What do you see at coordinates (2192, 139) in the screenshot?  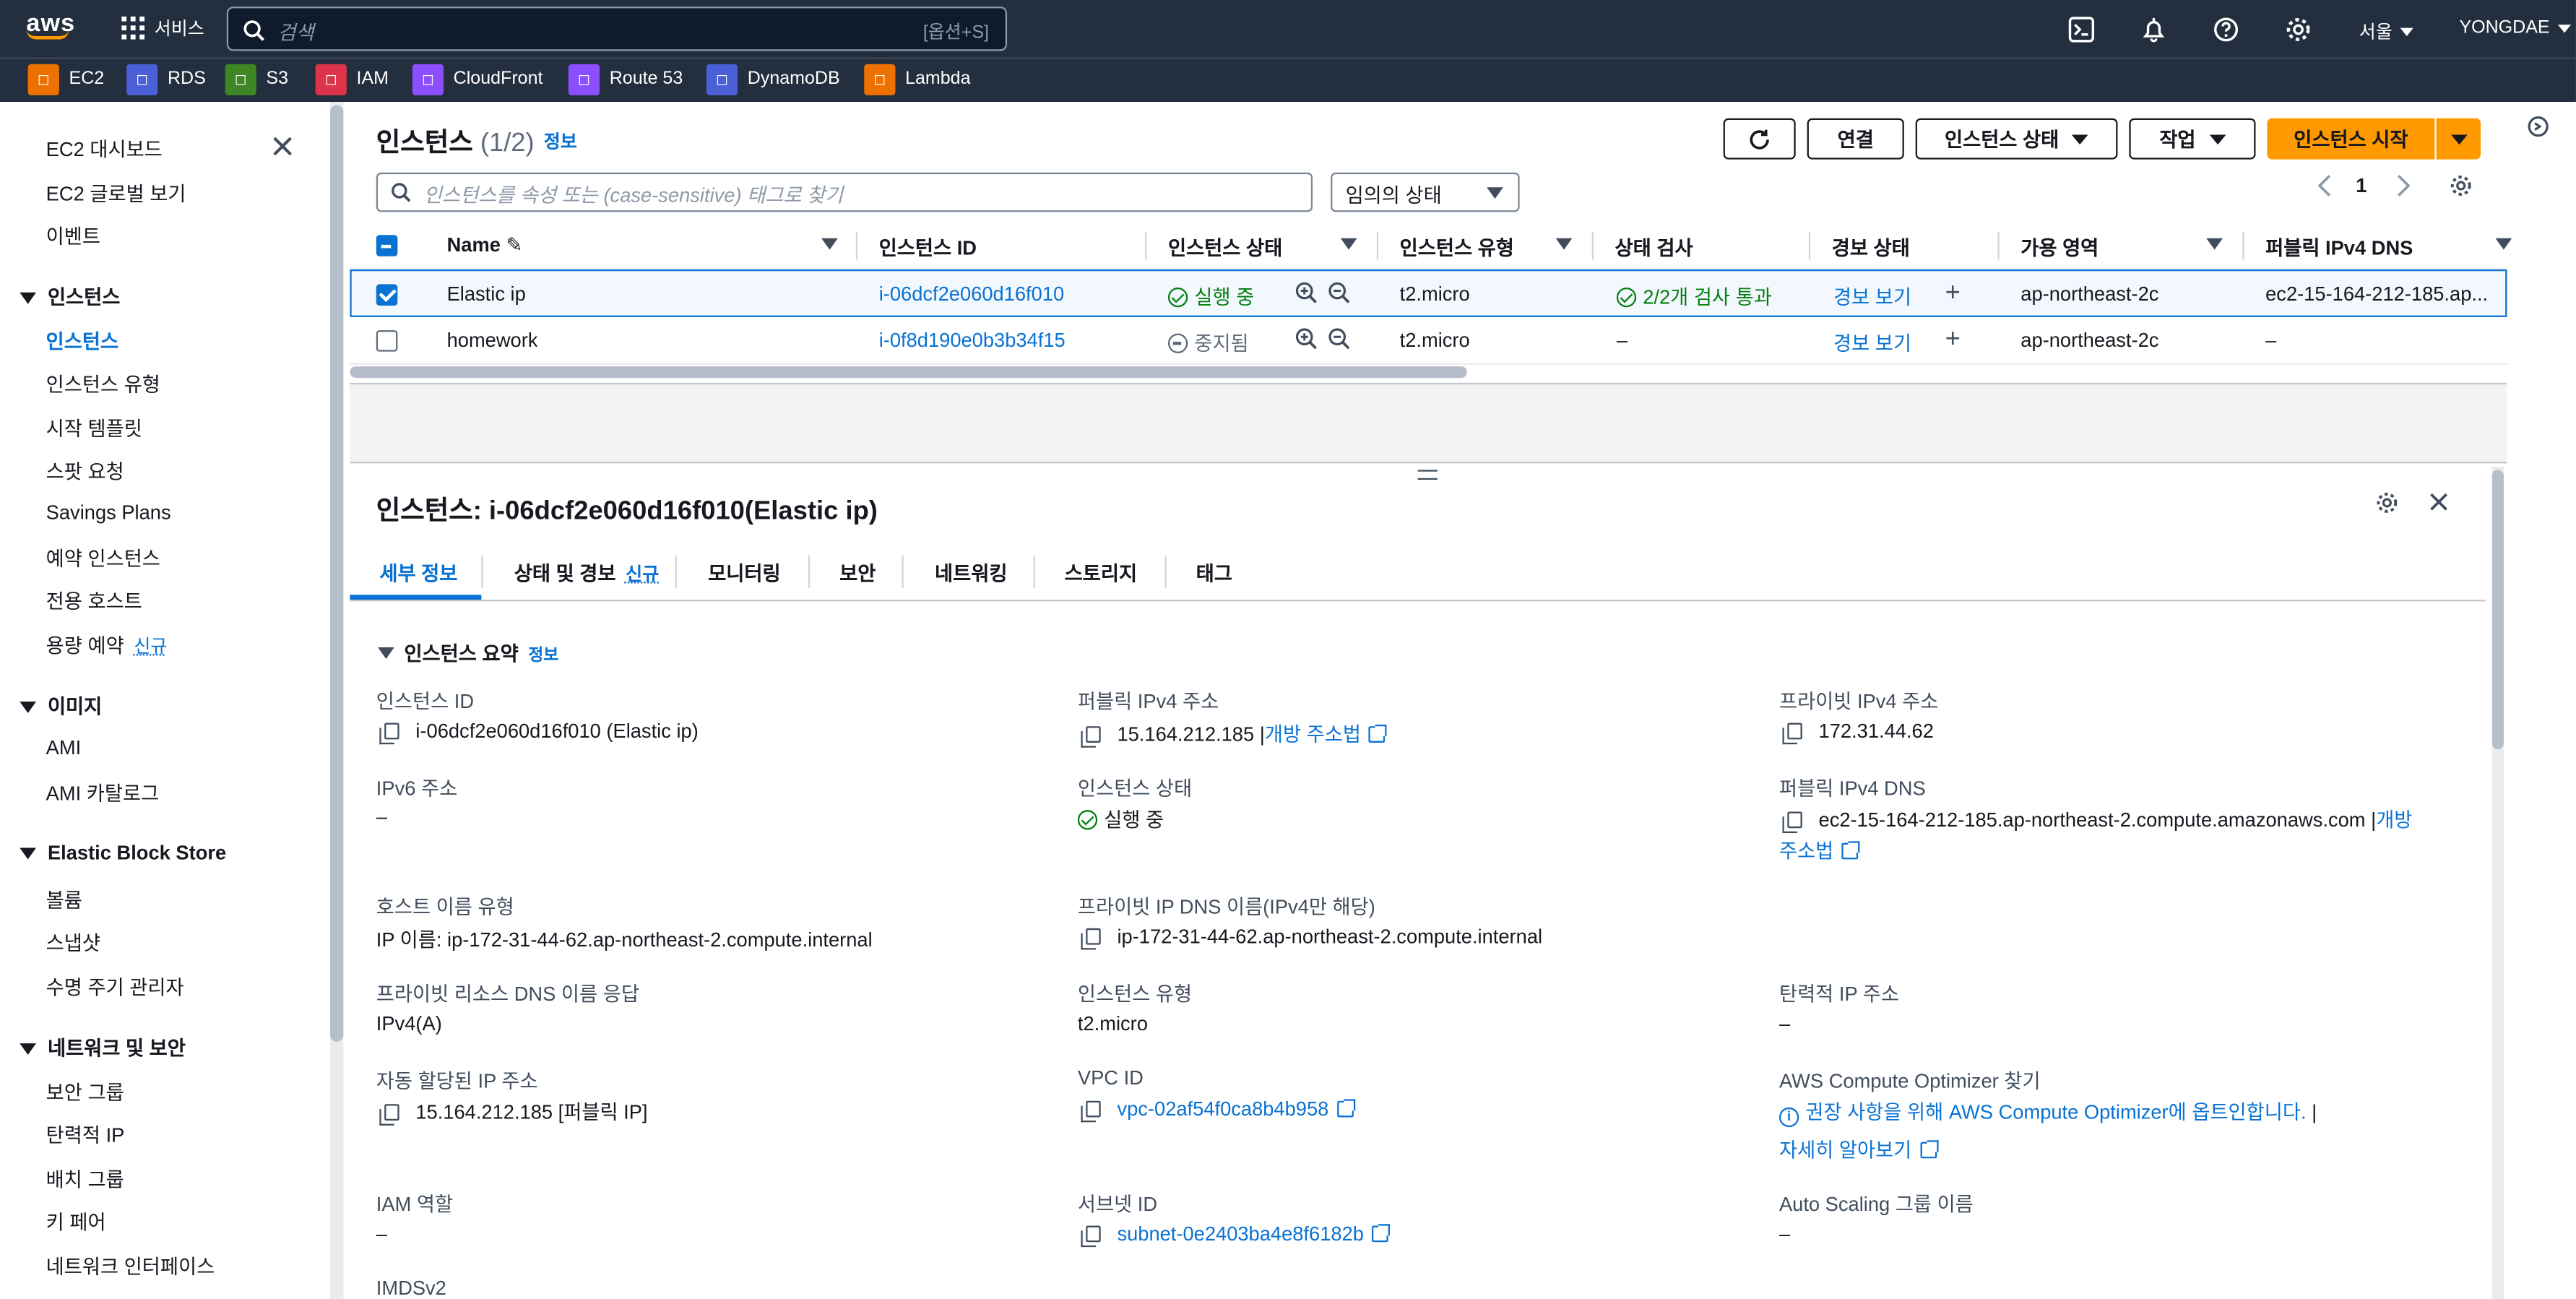 I see `actions-button: 작업` at bounding box center [2192, 139].